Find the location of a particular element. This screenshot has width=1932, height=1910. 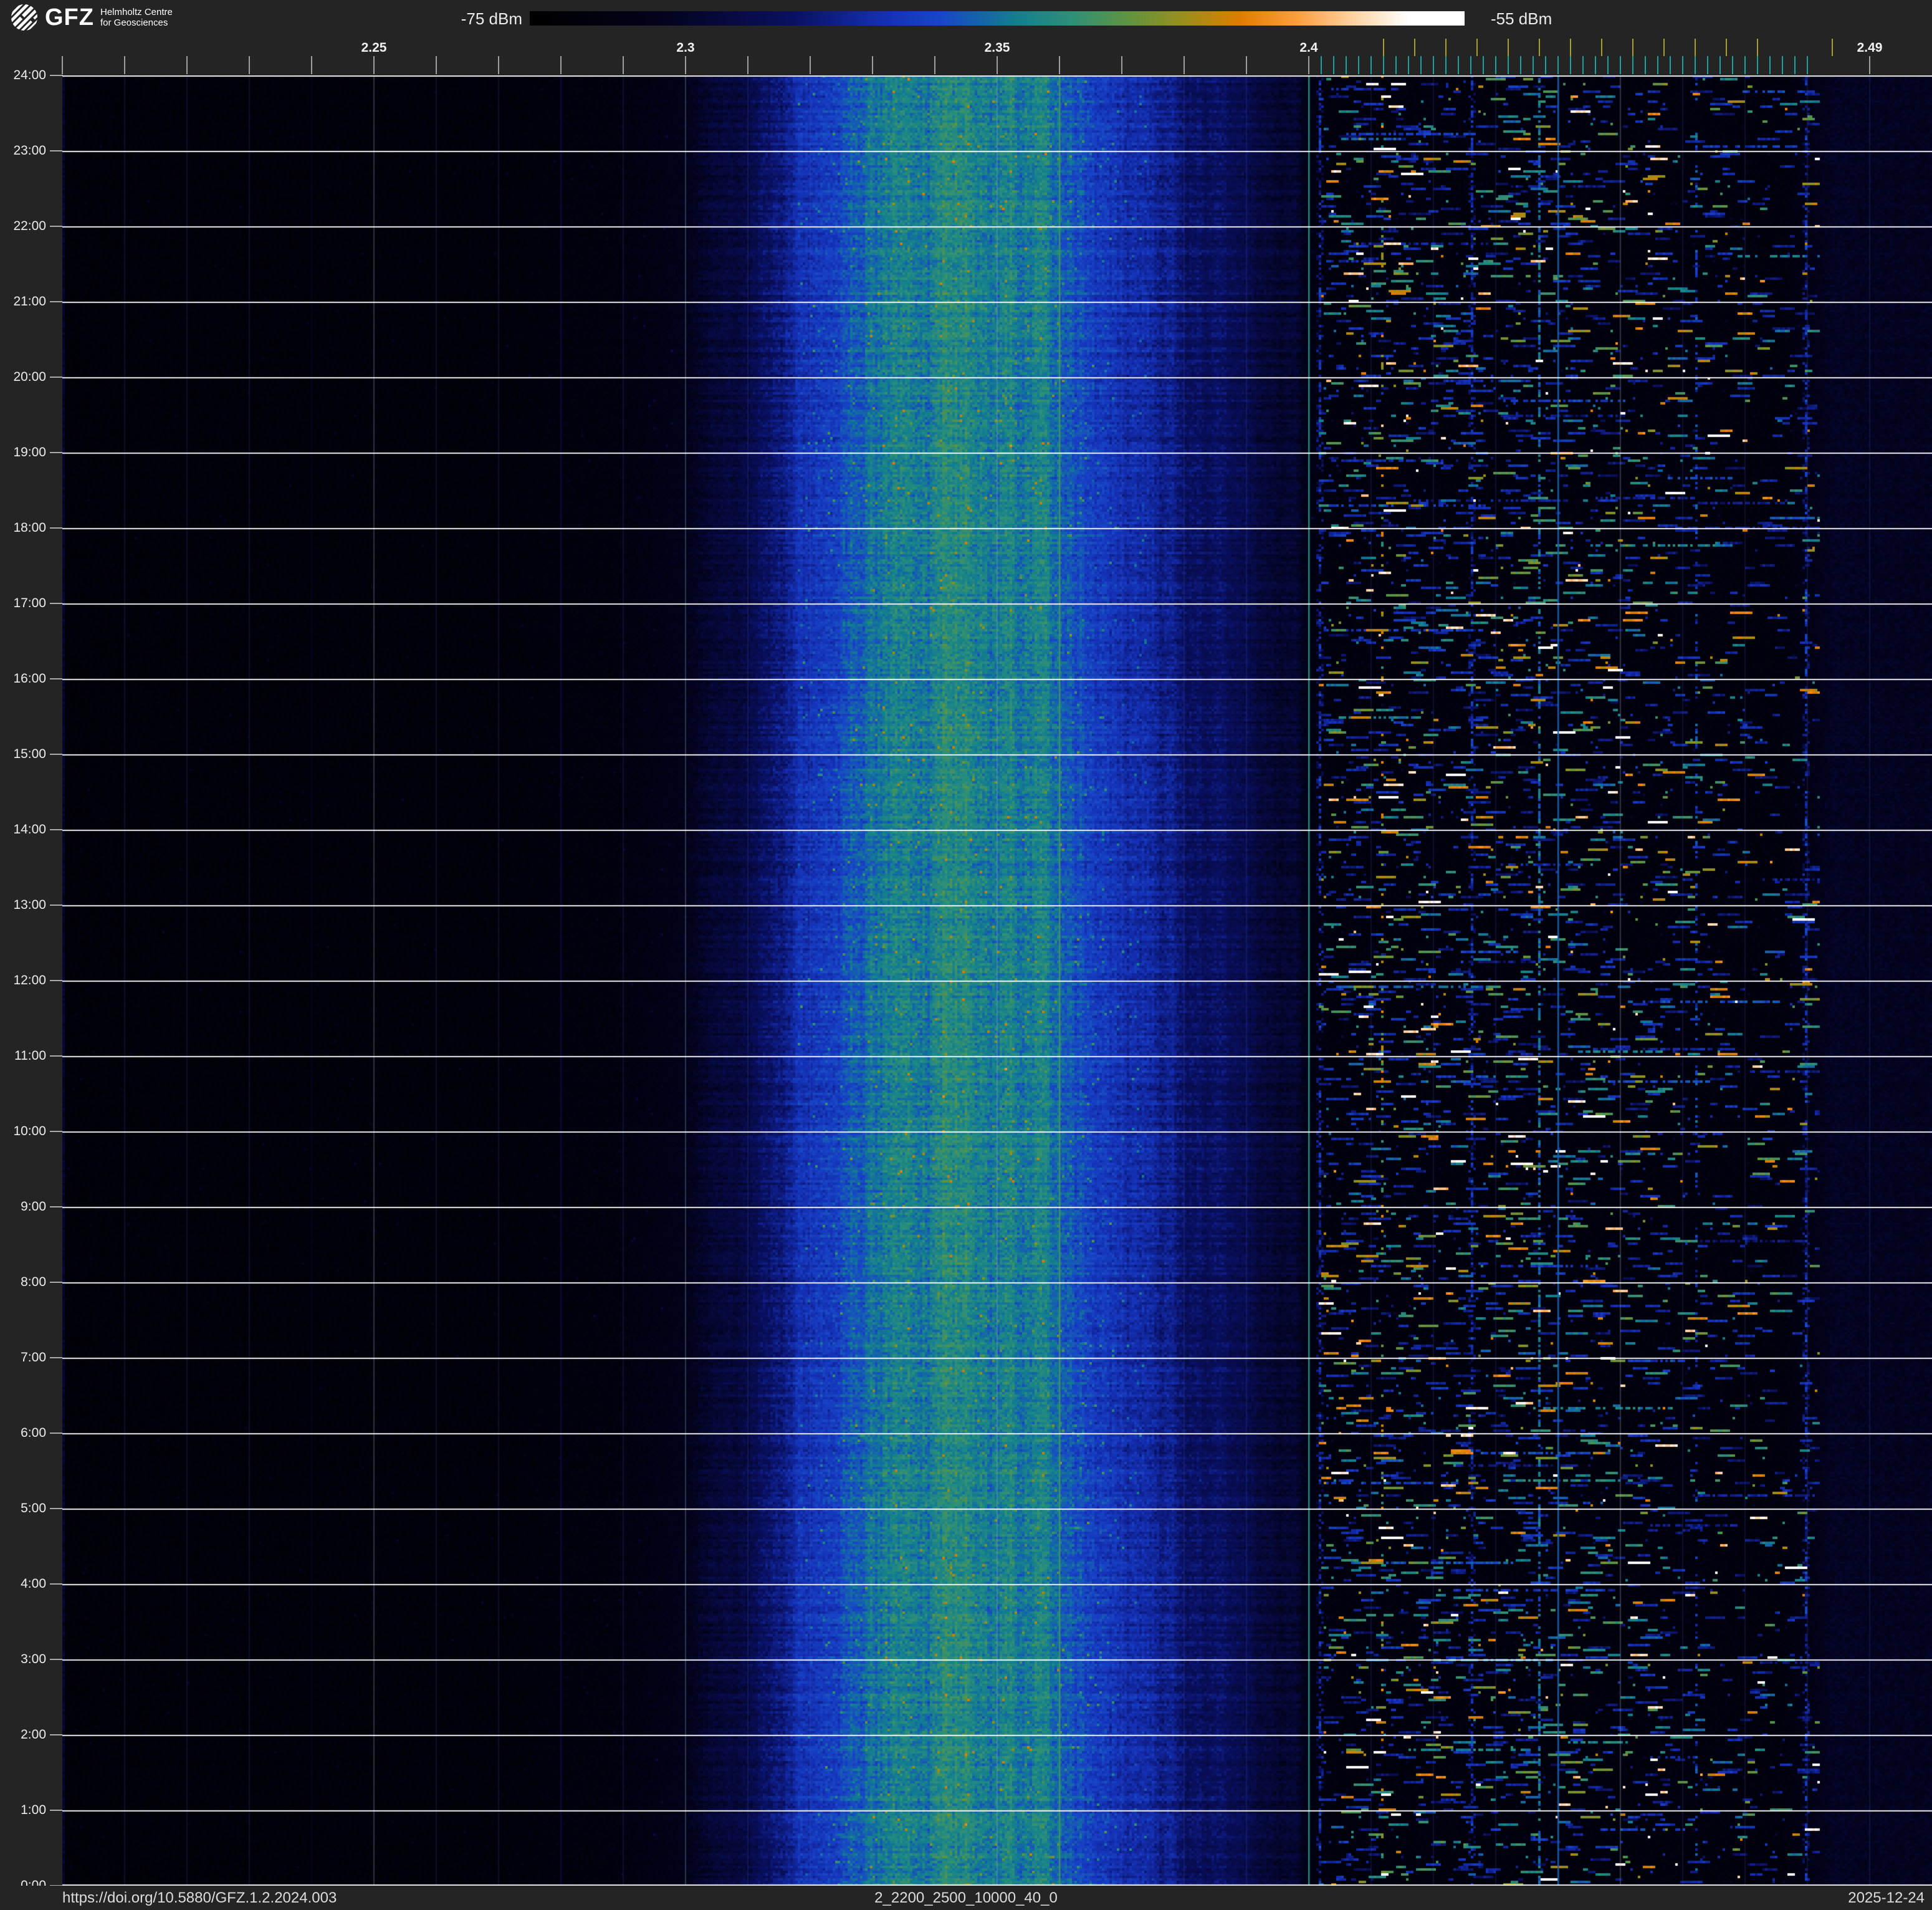

time-tick-label: 9:00 is located at coordinates (33, 1206).